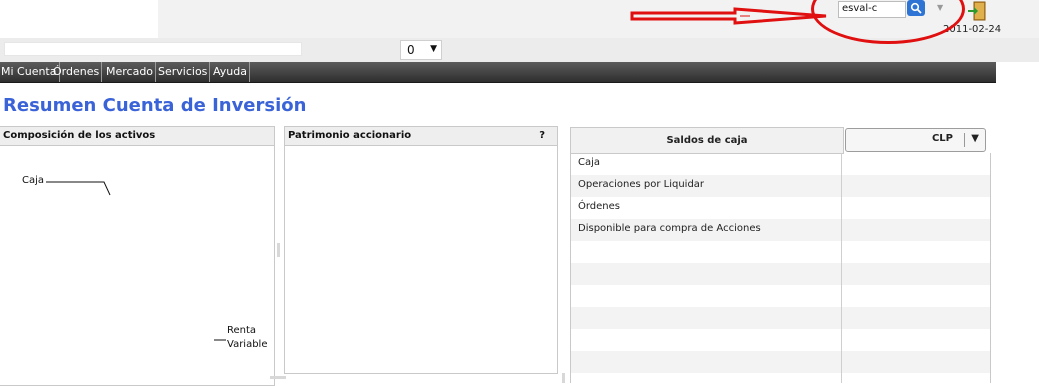 This screenshot has width=1039, height=386. Describe the element at coordinates (707, 140) in the screenshot. I see `saldos-header: Saldos de caja` at that location.